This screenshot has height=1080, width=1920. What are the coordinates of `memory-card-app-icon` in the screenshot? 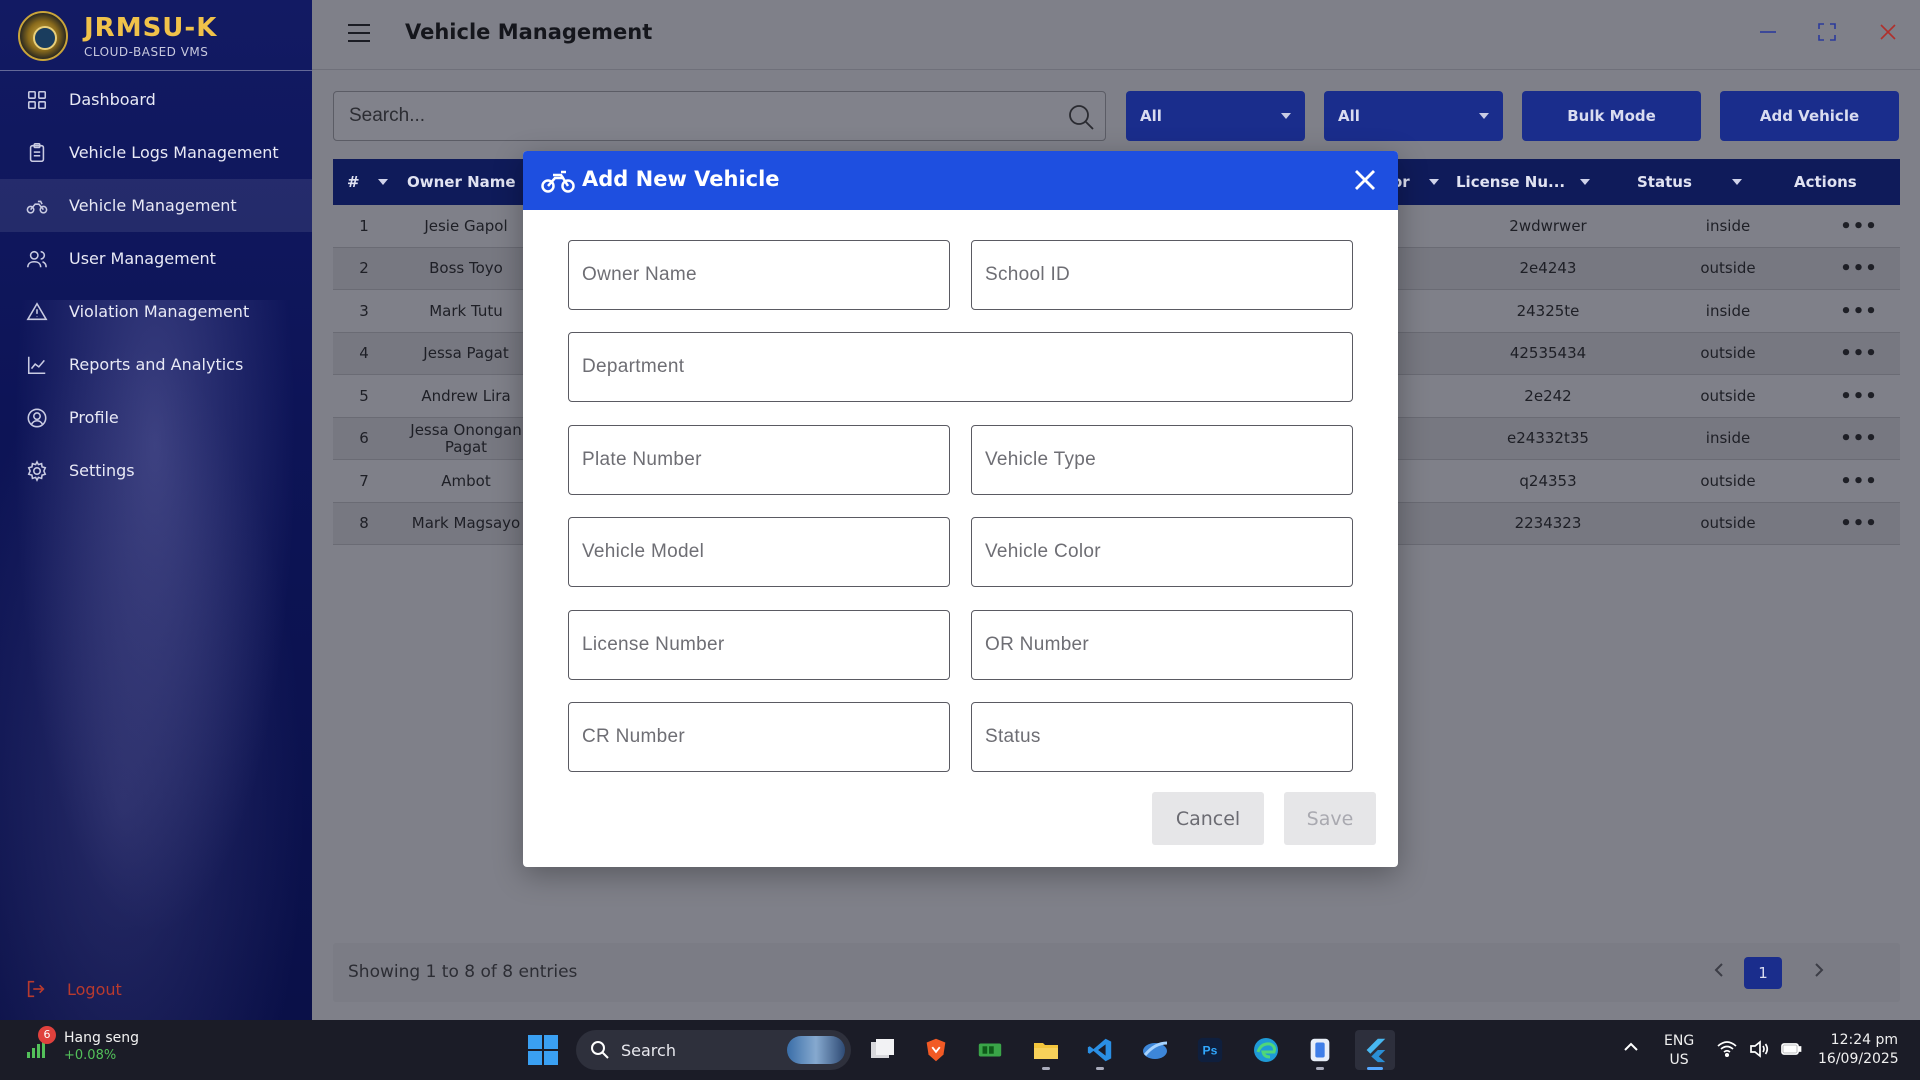 It's located at (990, 1050).